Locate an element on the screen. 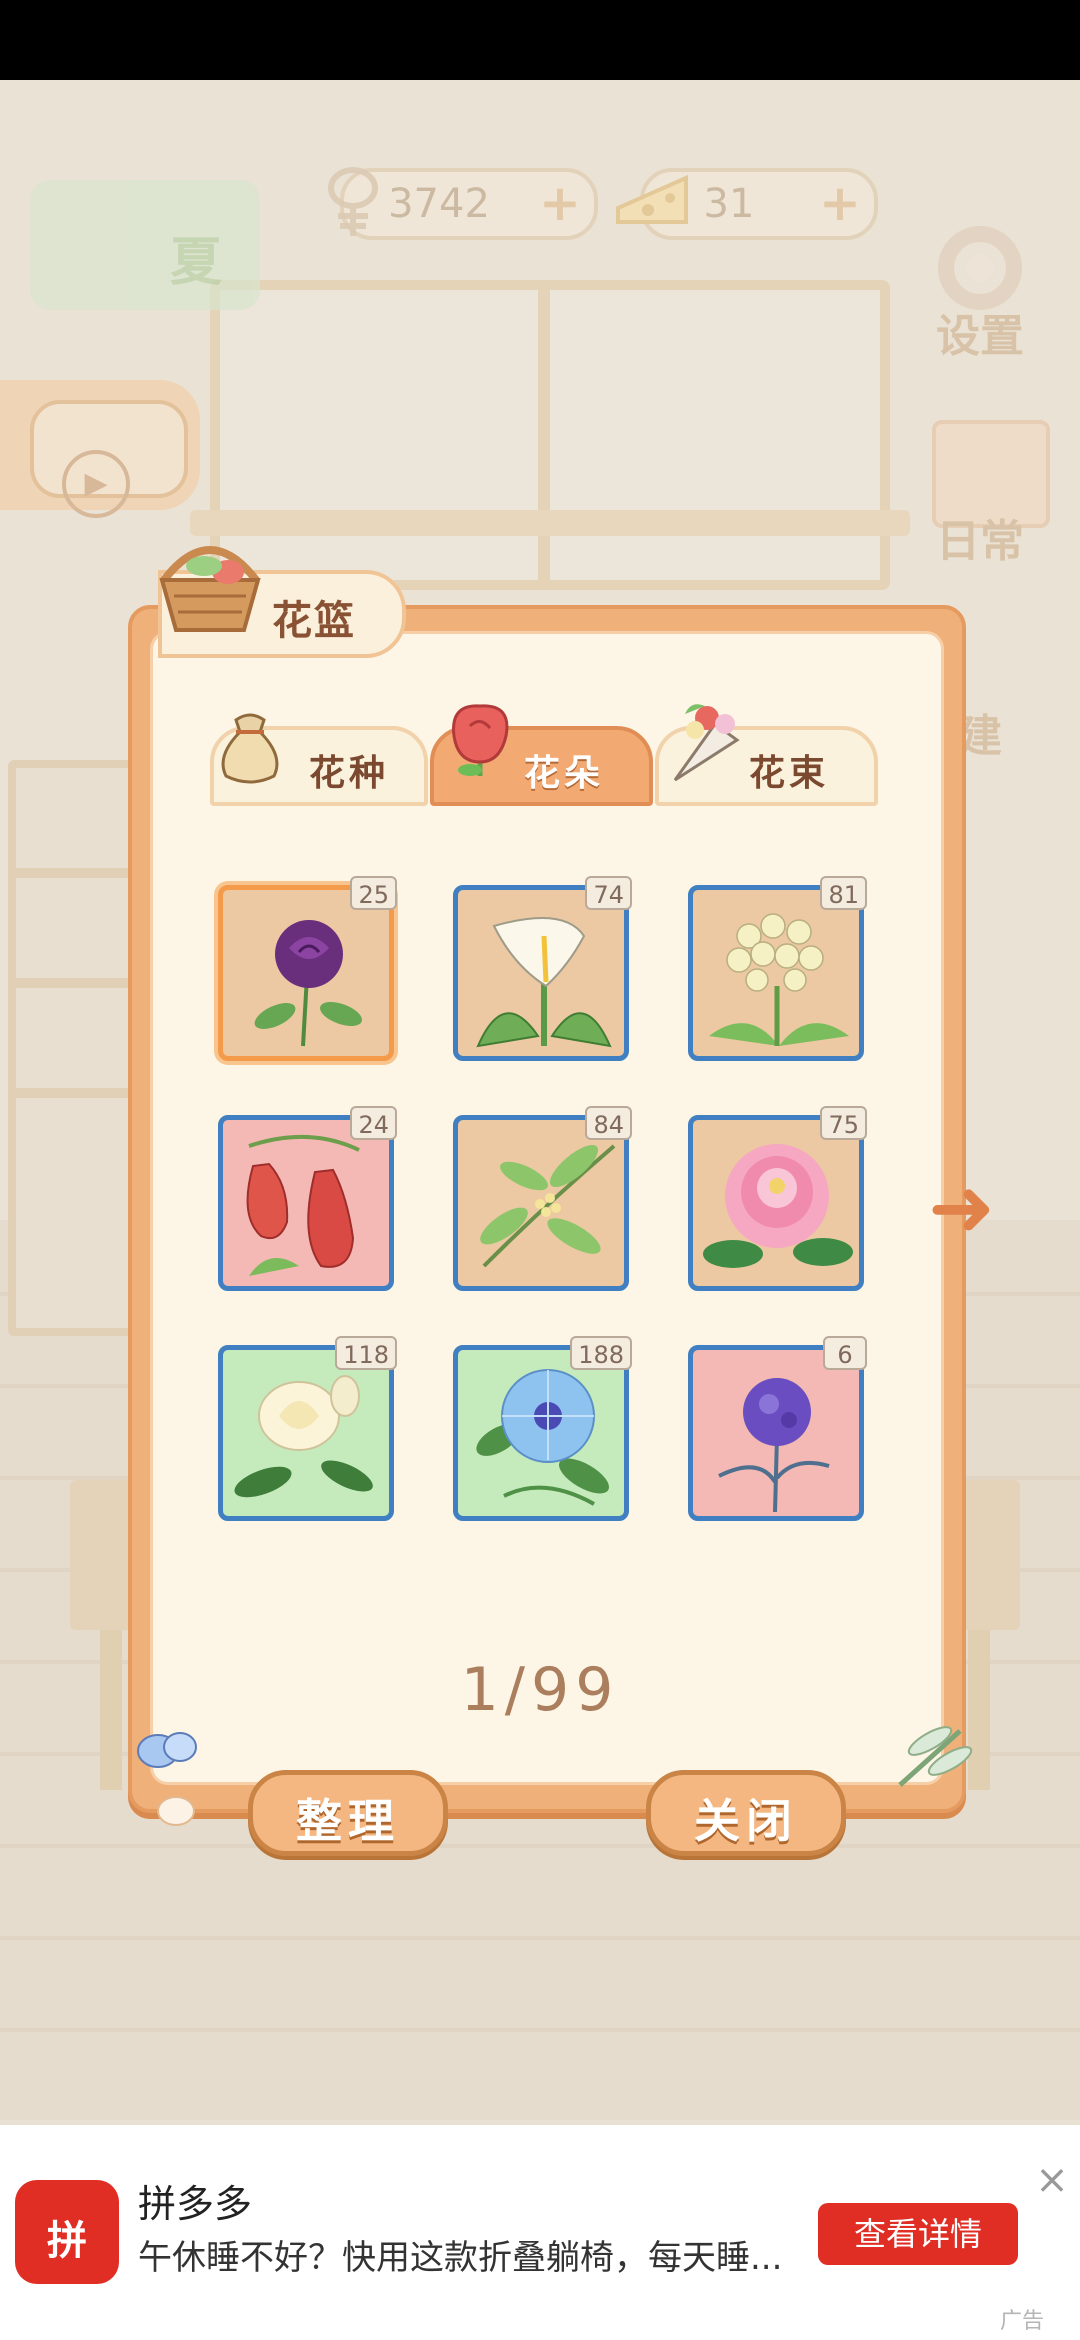  pinduoduo-logo-icon: 拼 is located at coordinates (67, 2232).